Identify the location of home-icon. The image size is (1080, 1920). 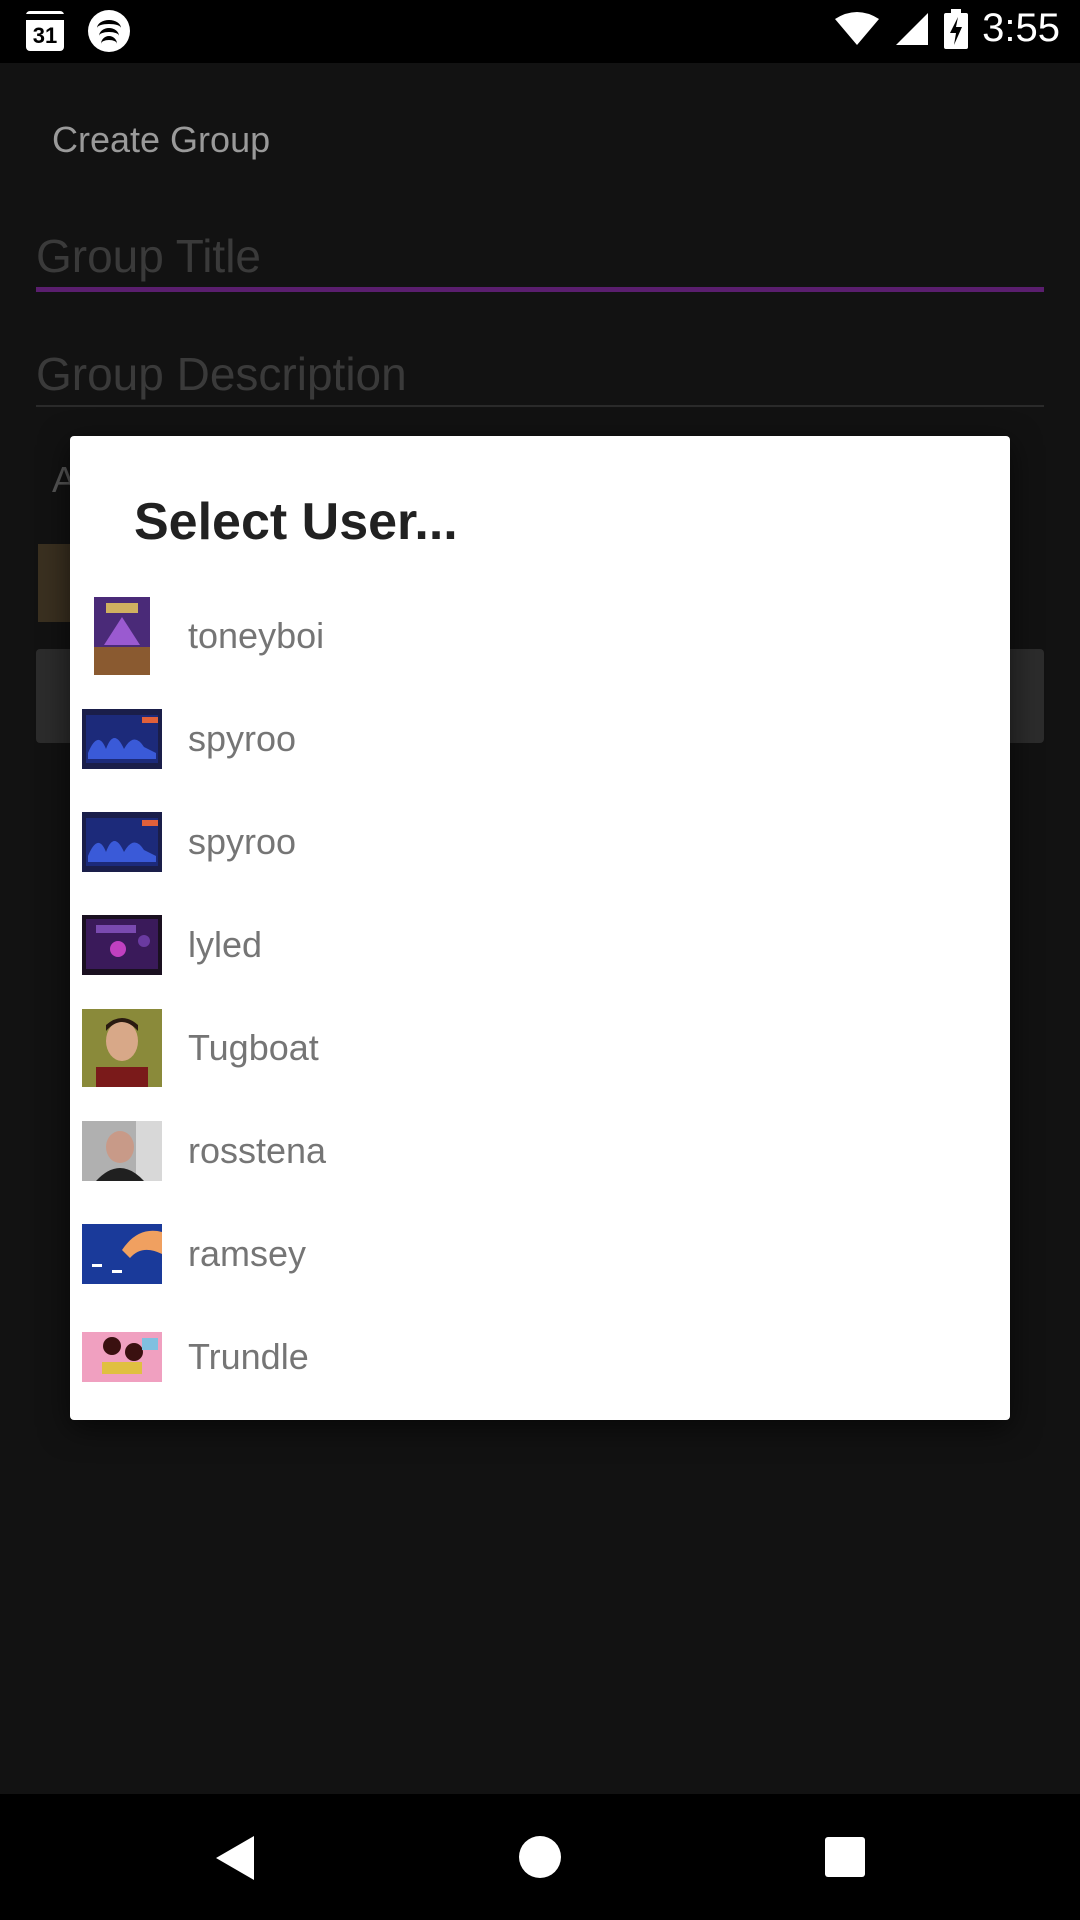
(540, 1857).